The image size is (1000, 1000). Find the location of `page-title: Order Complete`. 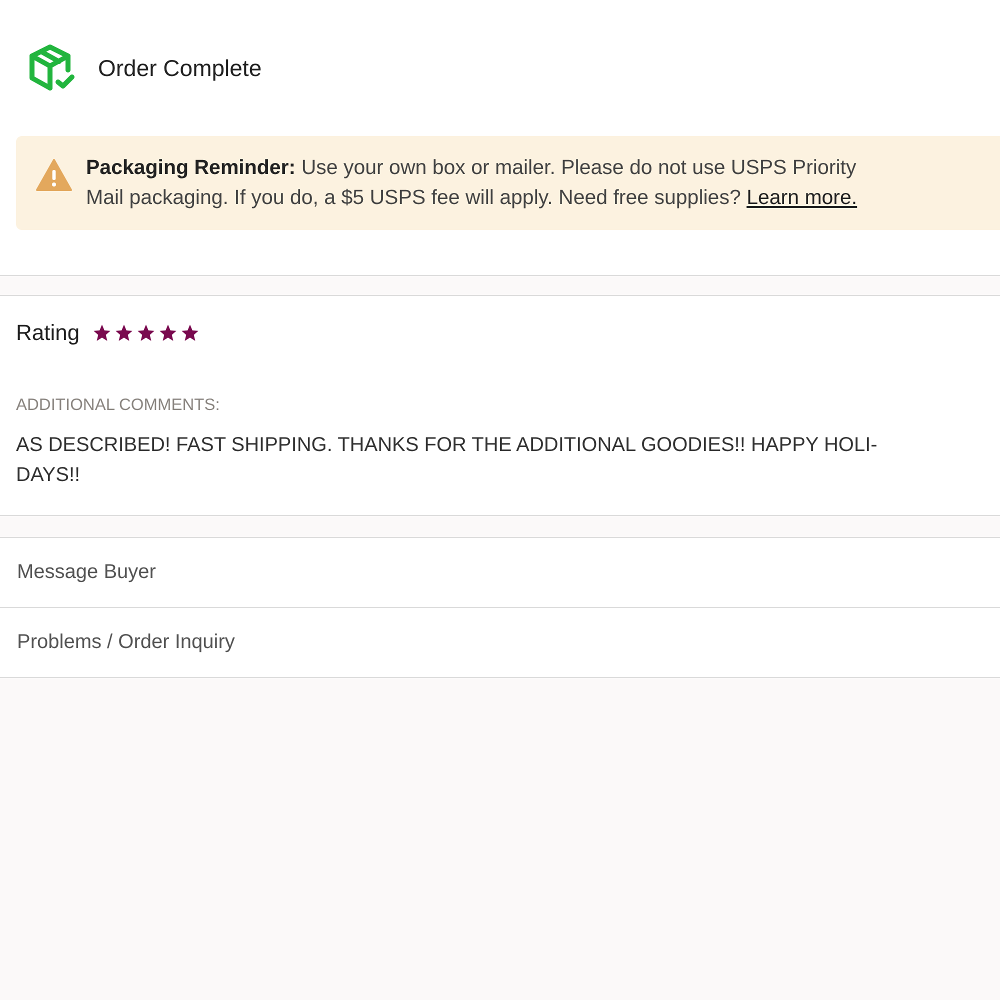

page-title: Order Complete is located at coordinates (180, 68).